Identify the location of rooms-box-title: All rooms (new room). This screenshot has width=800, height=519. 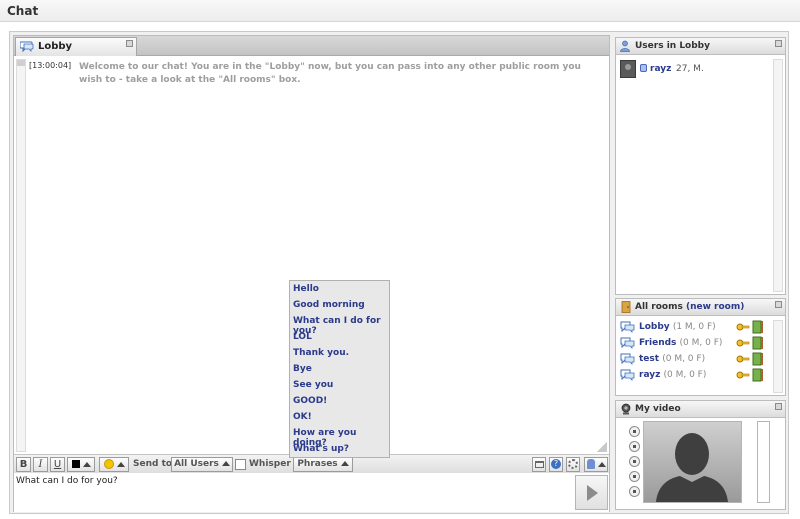
(689, 307).